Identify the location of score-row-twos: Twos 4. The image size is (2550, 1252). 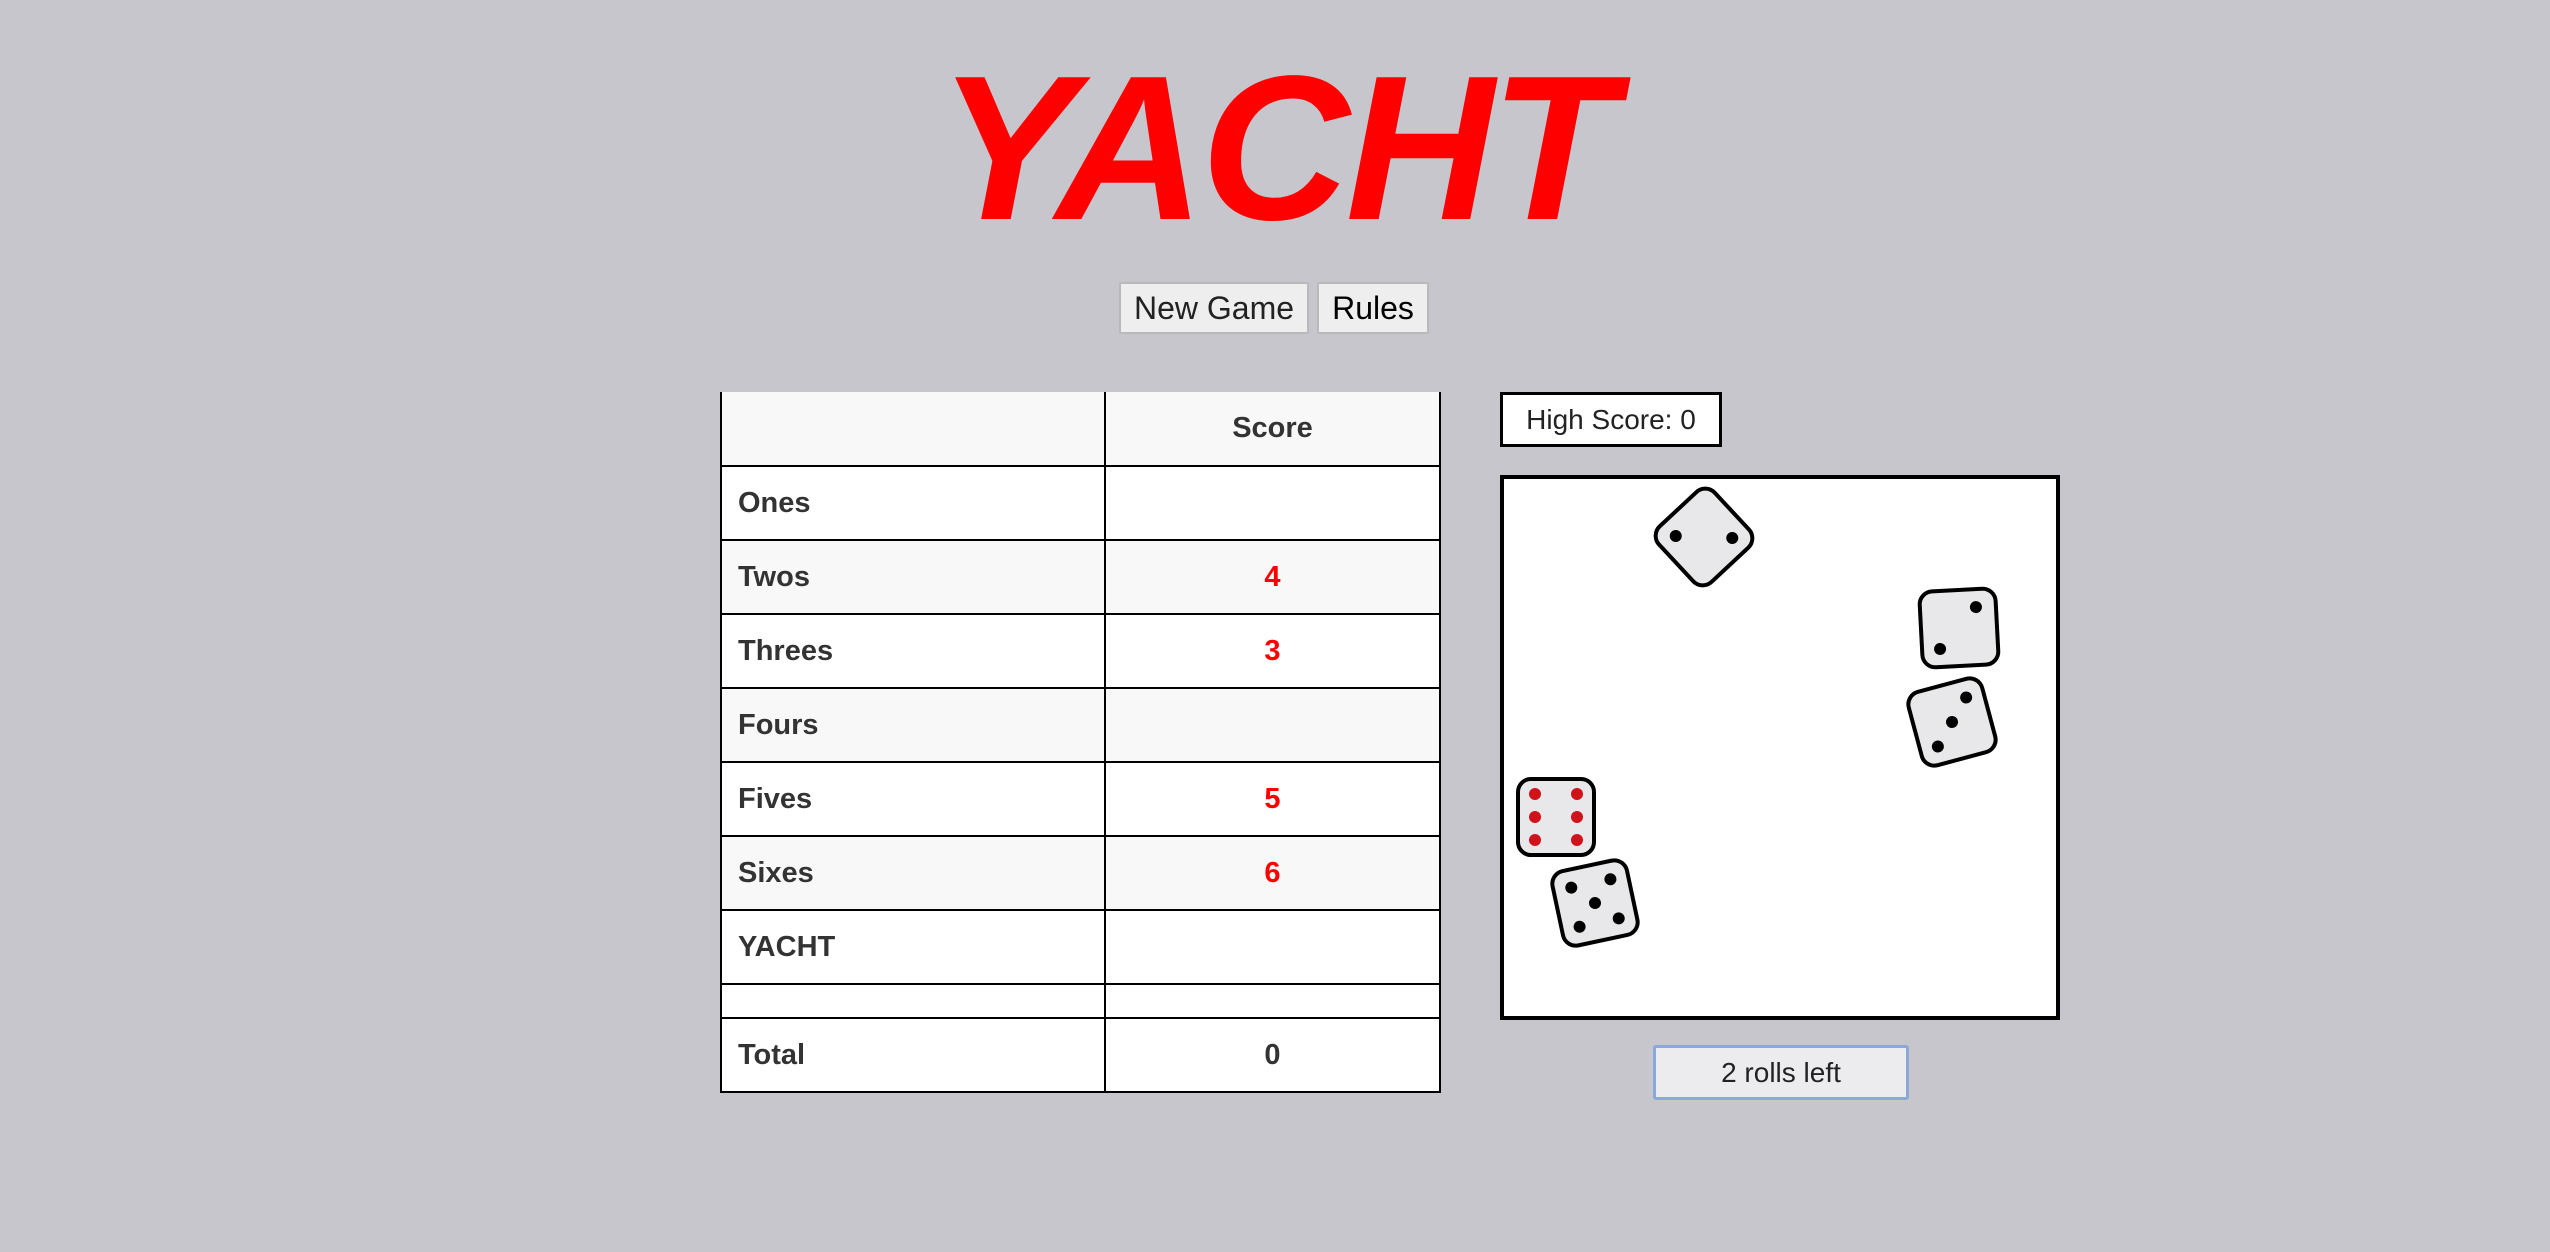
(1080, 577).